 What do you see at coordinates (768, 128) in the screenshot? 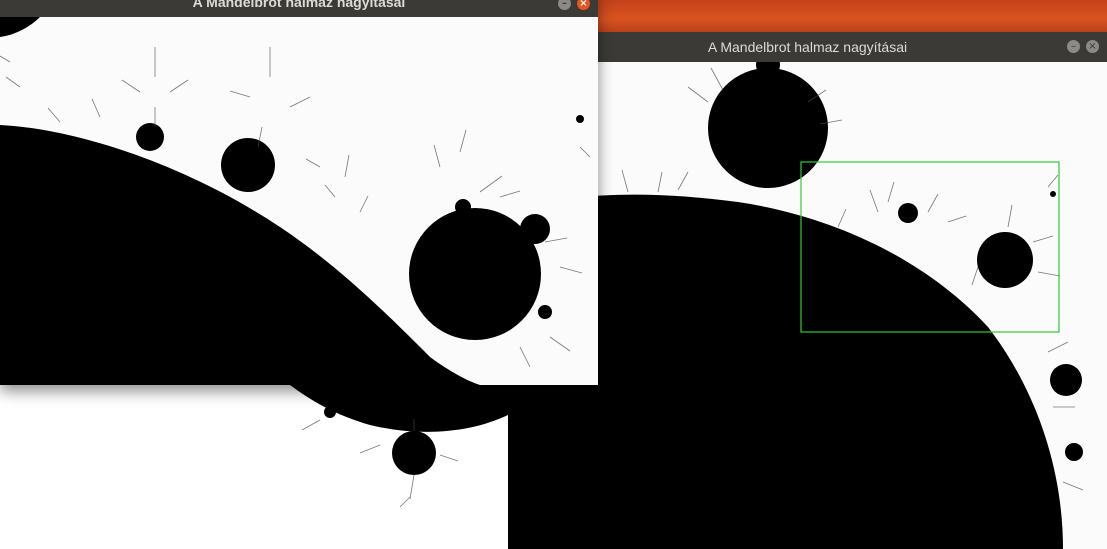
I see `top-bulb` at bounding box center [768, 128].